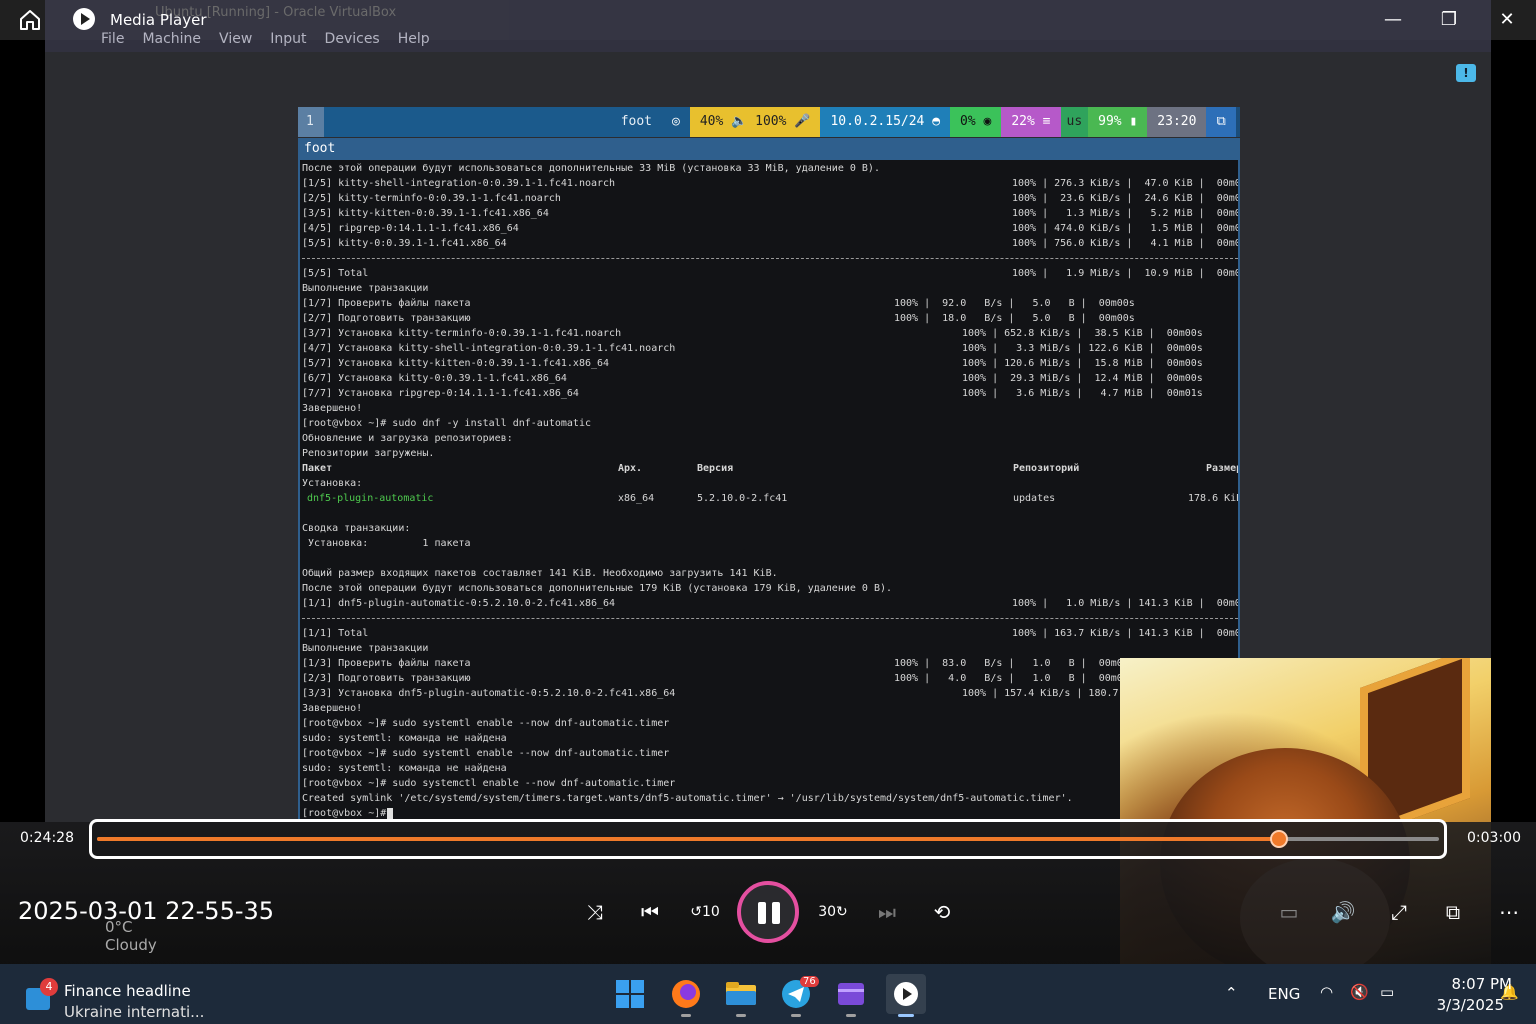 This screenshot has width=1536, height=1024. Describe the element at coordinates (1284, 994) in the screenshot. I see `language-indicator: ENG` at that location.